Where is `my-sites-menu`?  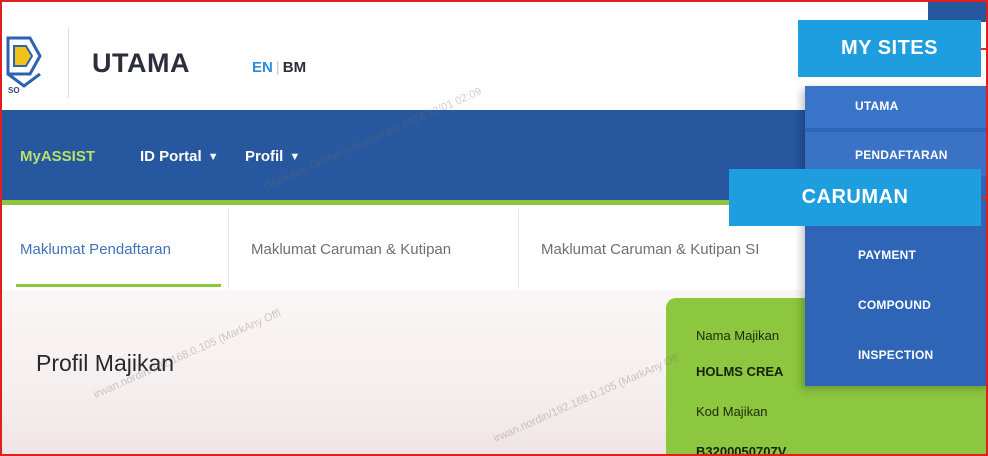 my-sites-menu is located at coordinates (895, 236).